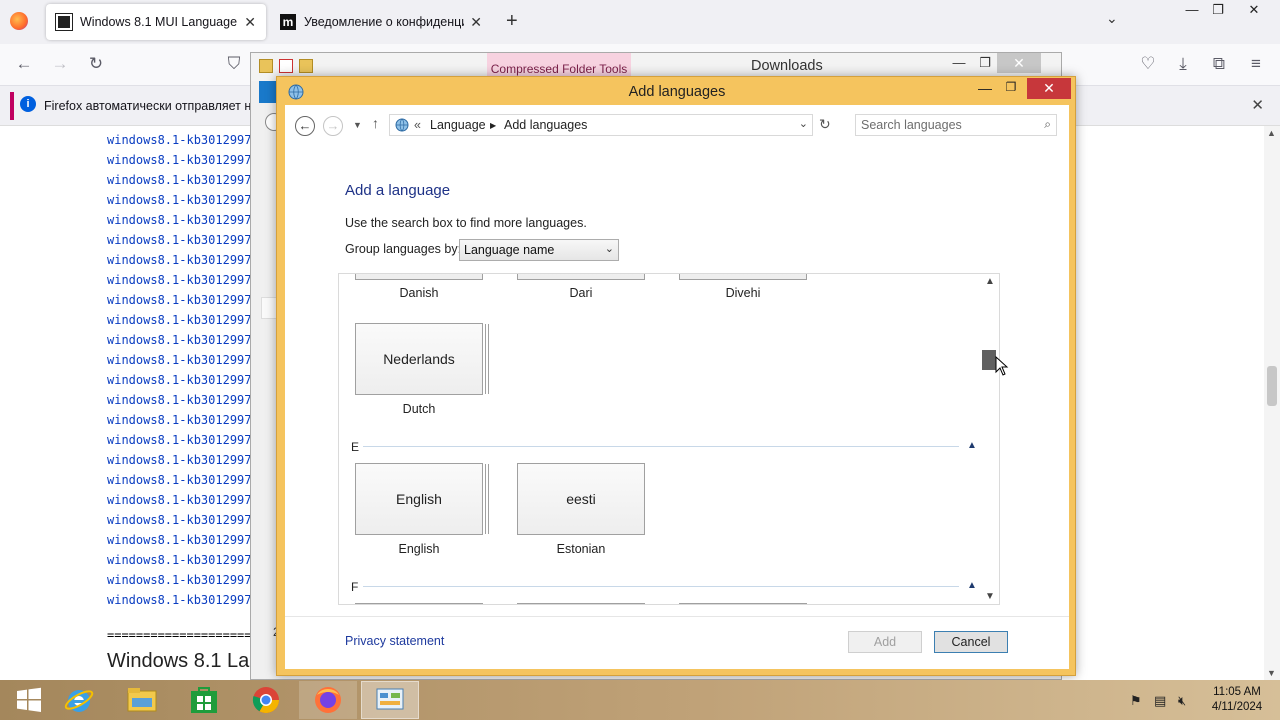 The width and height of the screenshot is (1280, 720). I want to click on privacy-statement-link: Privacy statement, so click(394, 641).